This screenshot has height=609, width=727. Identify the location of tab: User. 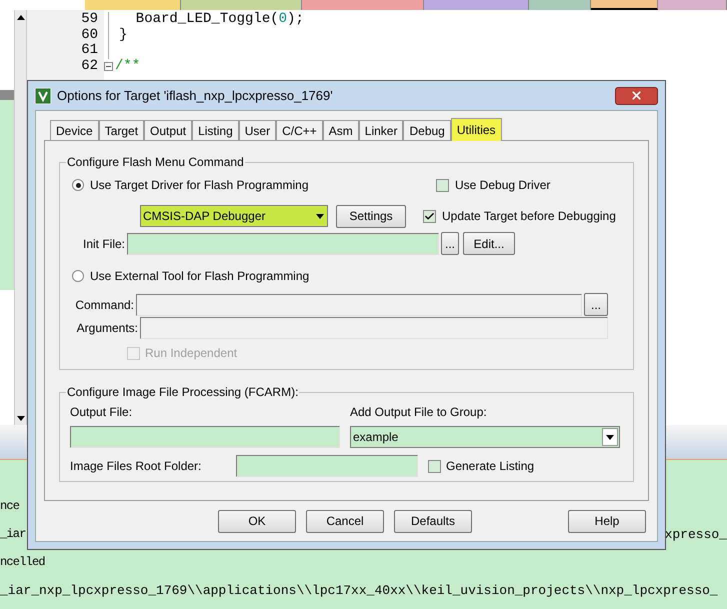
(257, 130).